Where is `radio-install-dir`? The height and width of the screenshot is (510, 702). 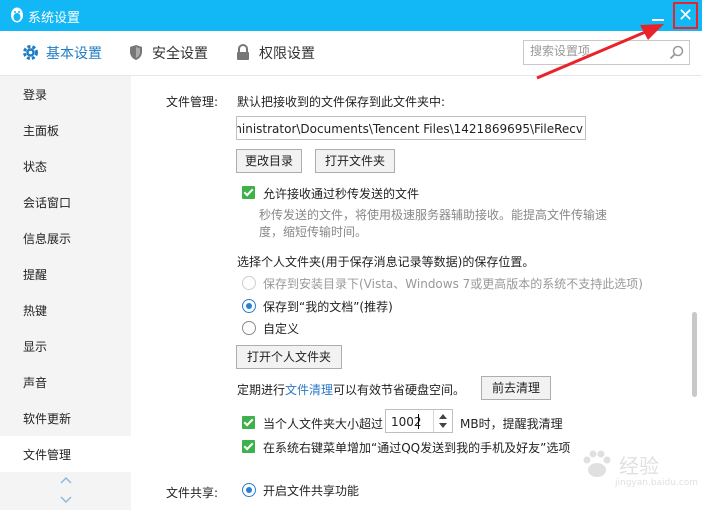 radio-install-dir is located at coordinates (249, 283).